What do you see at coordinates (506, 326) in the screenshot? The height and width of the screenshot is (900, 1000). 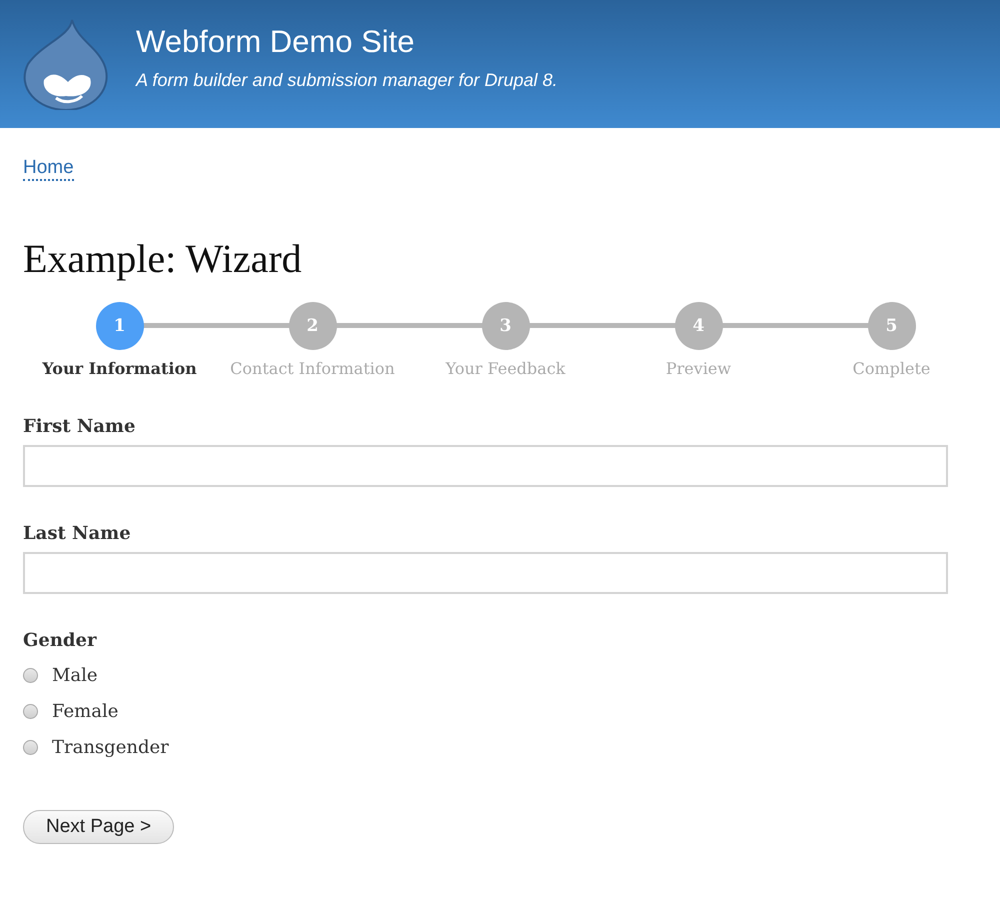 I see `step-number: 3` at bounding box center [506, 326].